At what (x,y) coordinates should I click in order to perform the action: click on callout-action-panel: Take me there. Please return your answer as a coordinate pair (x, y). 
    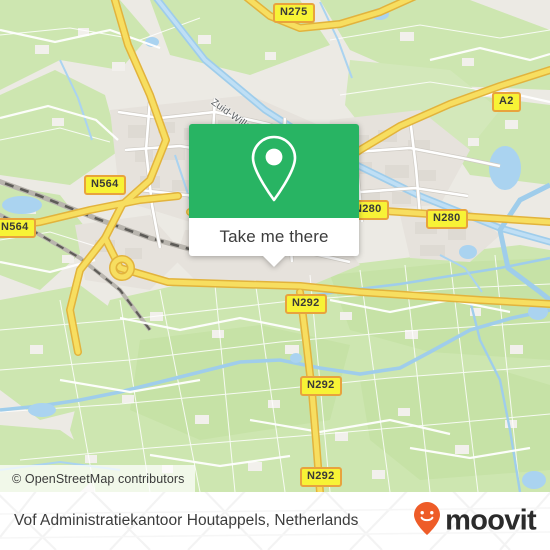
    Looking at the image, I should click on (274, 242).